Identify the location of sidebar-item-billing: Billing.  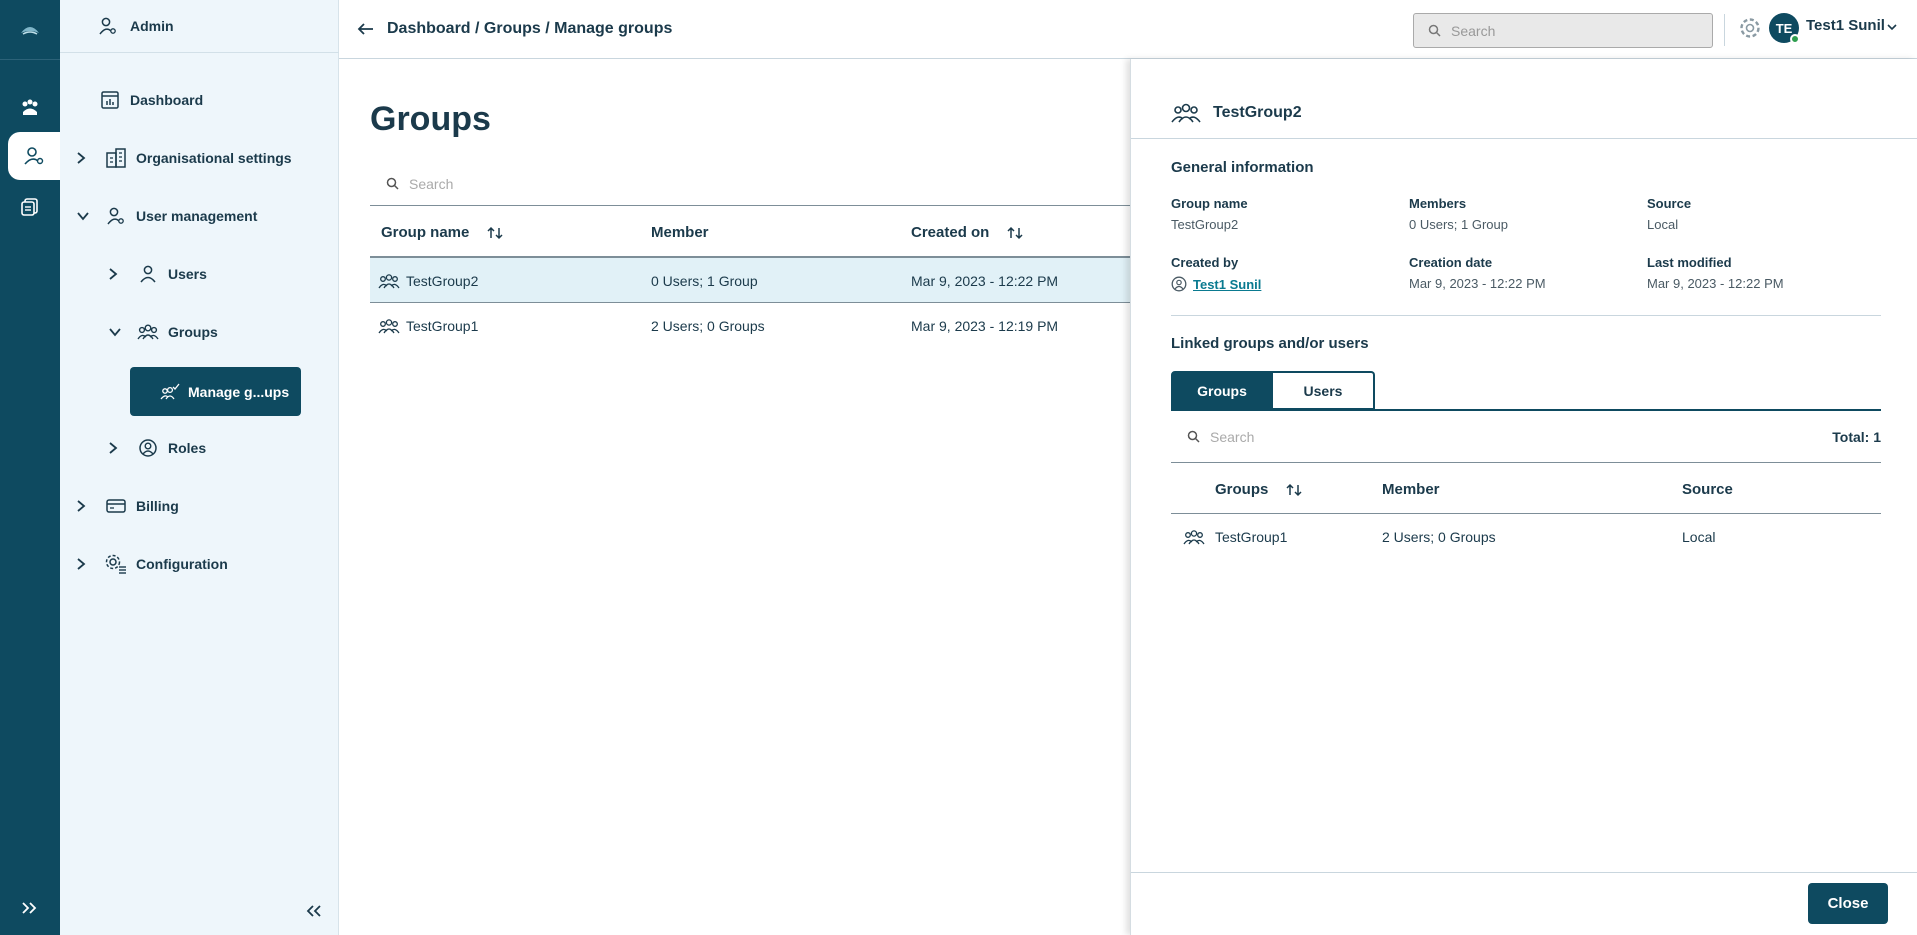
(127, 506).